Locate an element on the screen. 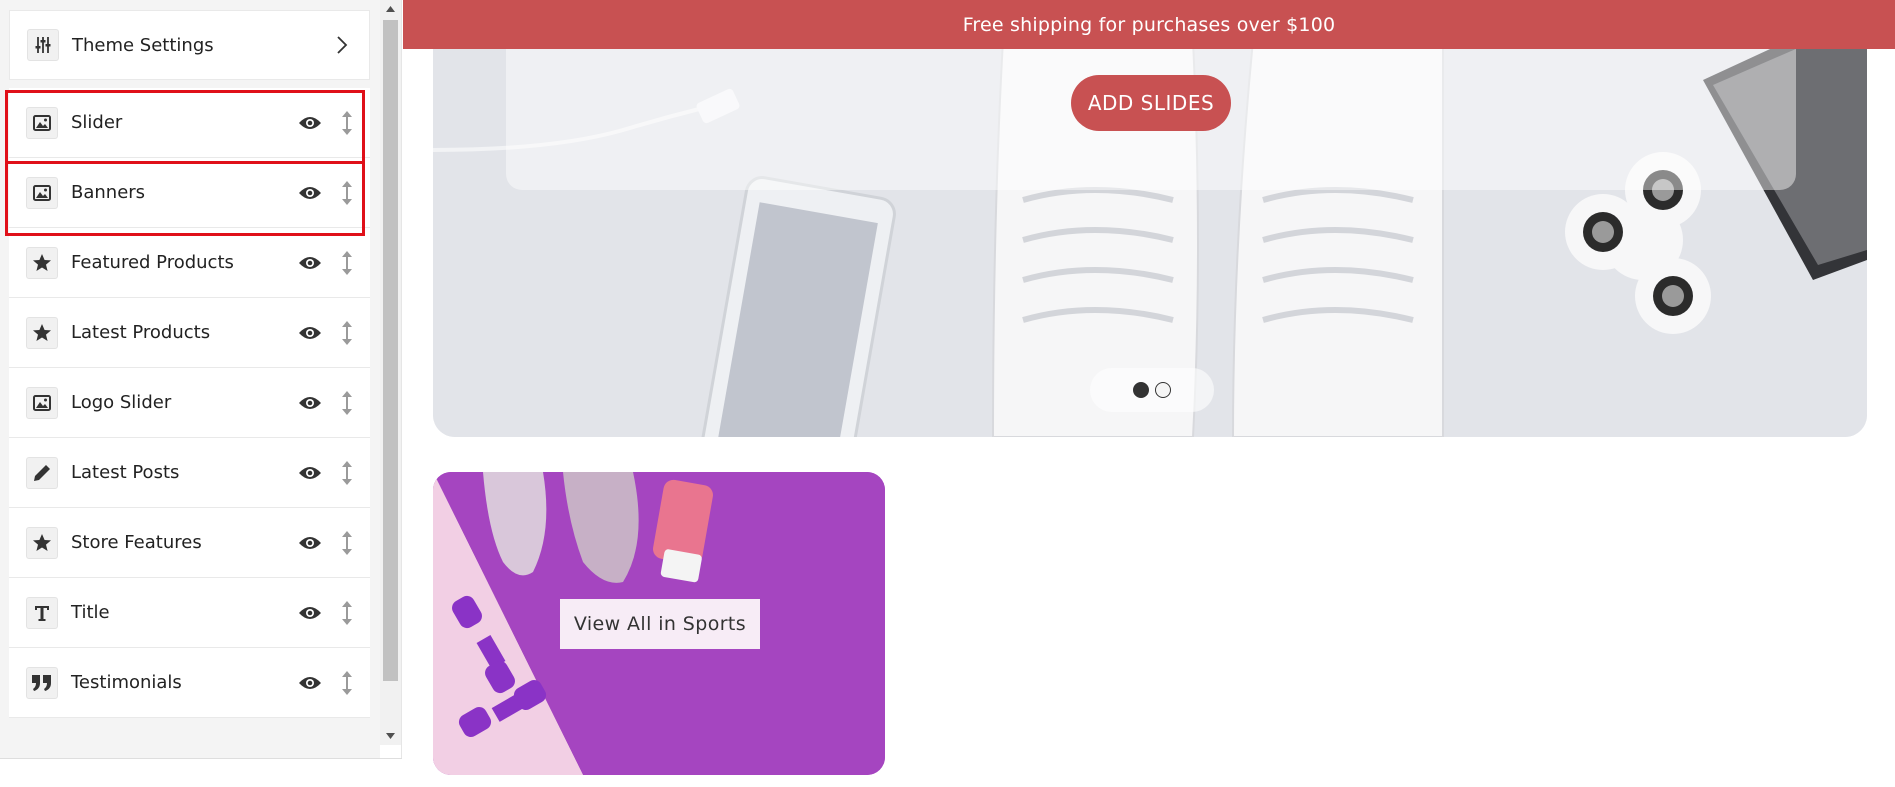 This screenshot has height=787, width=1895. section-row-latest-posts: Latest Posts is located at coordinates (189, 473).